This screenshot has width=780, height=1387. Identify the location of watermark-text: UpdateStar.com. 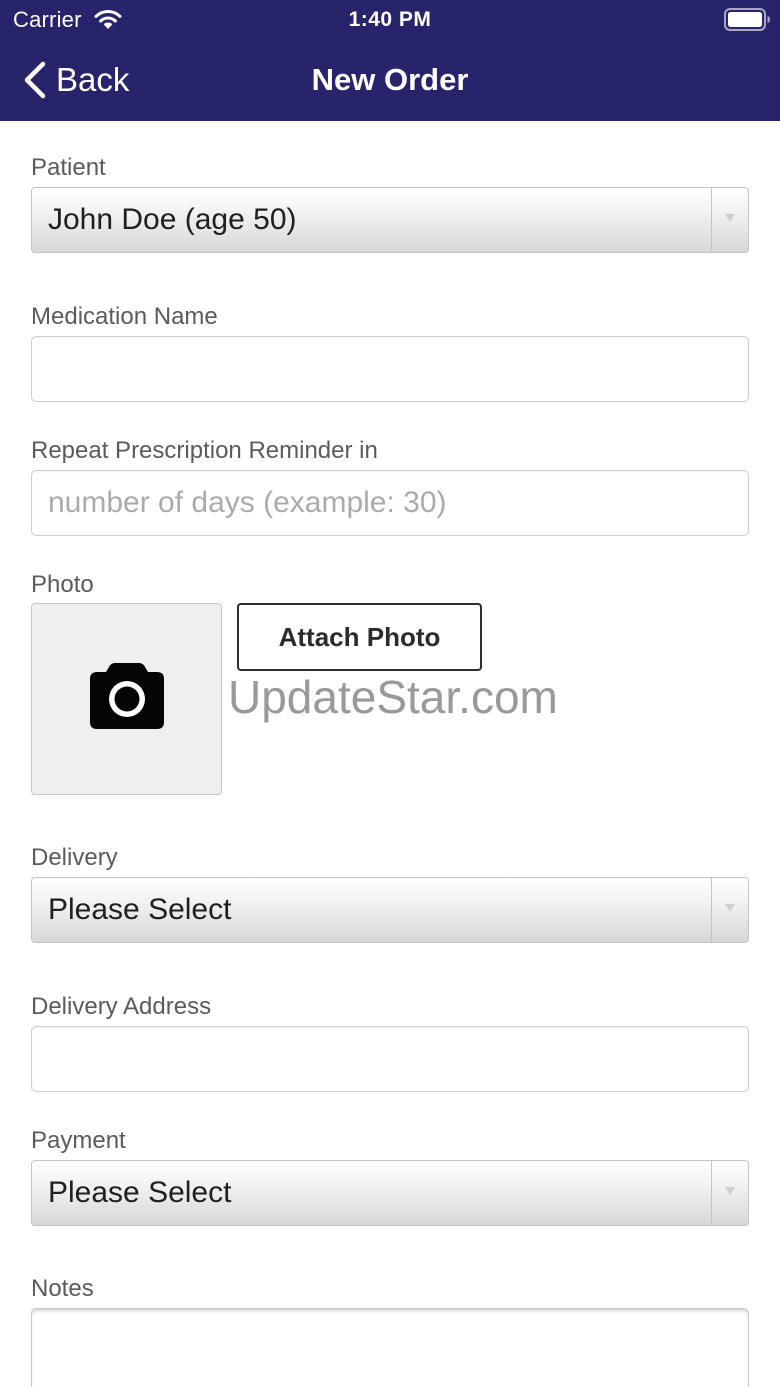
(393, 697).